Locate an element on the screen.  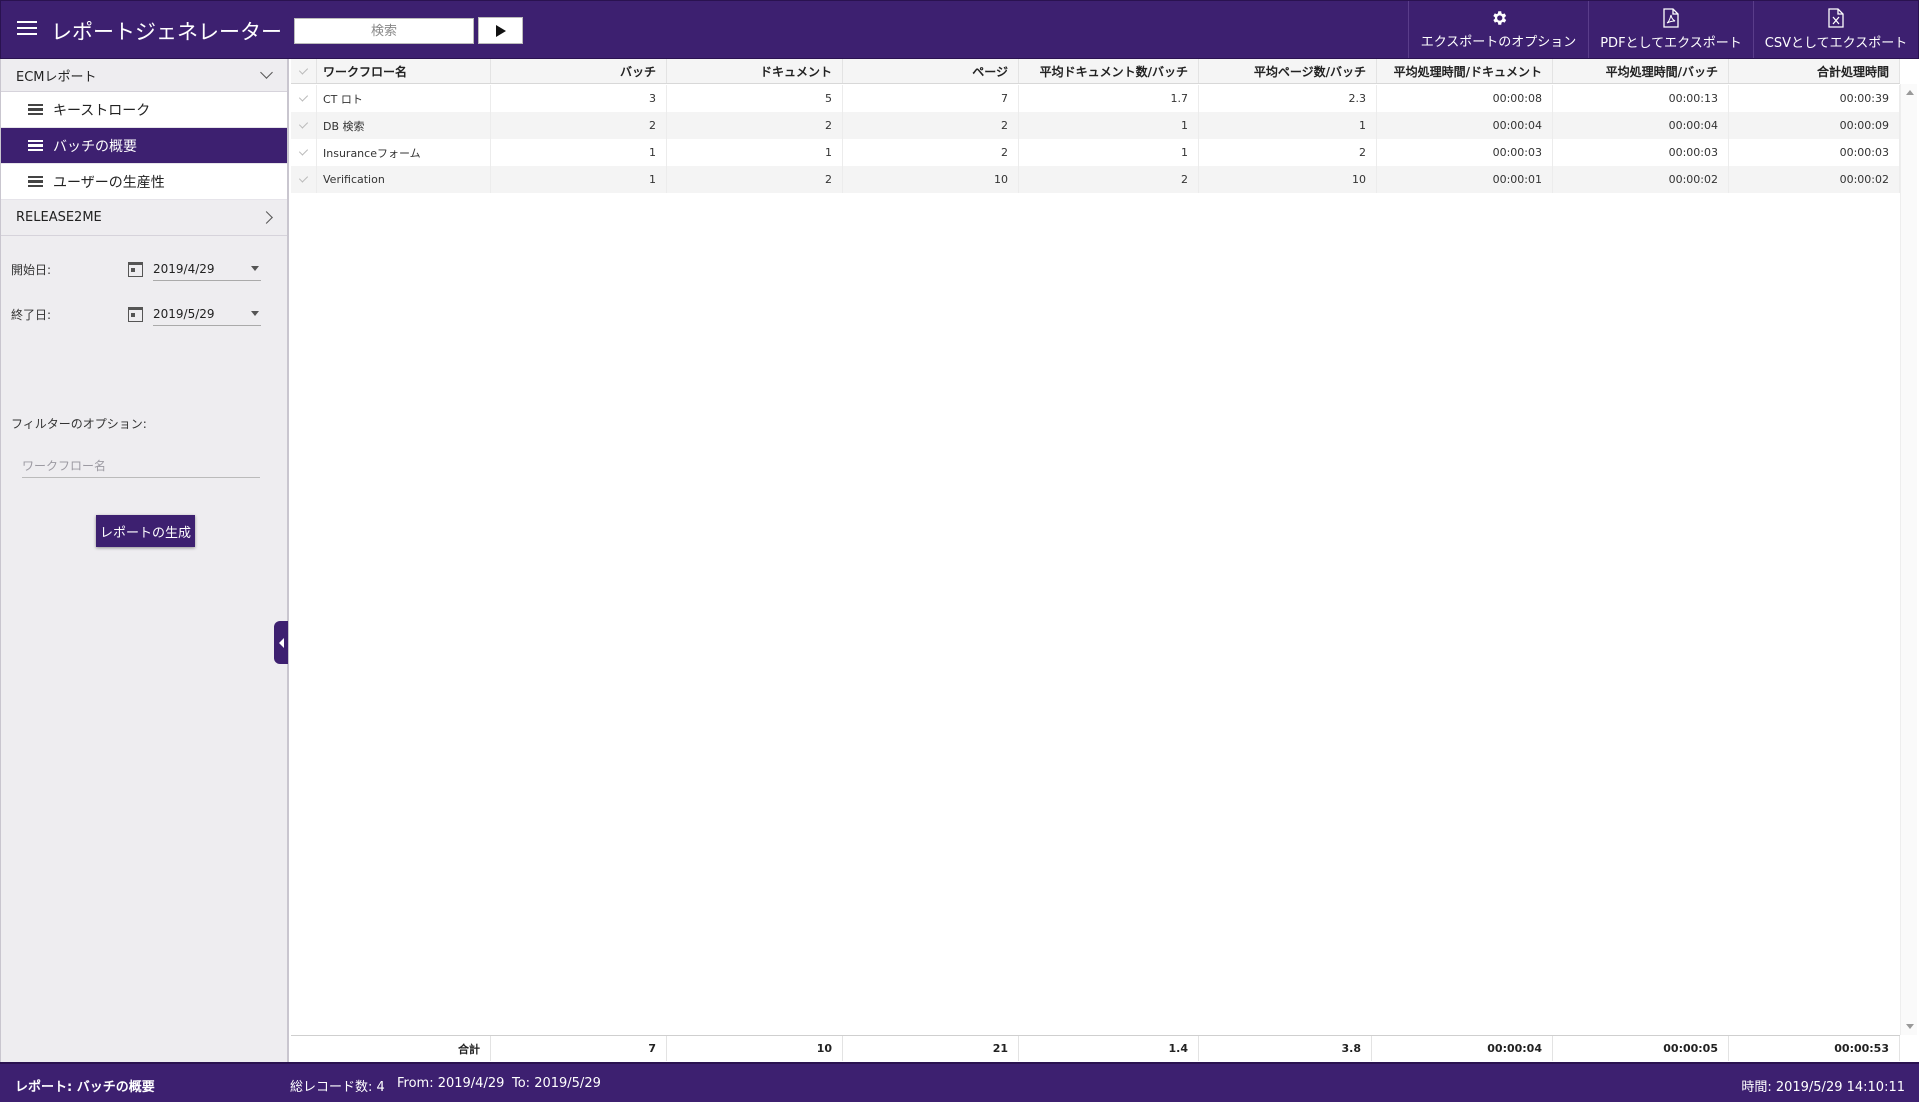
scroll-up-arrow-icon is located at coordinates (1910, 92).